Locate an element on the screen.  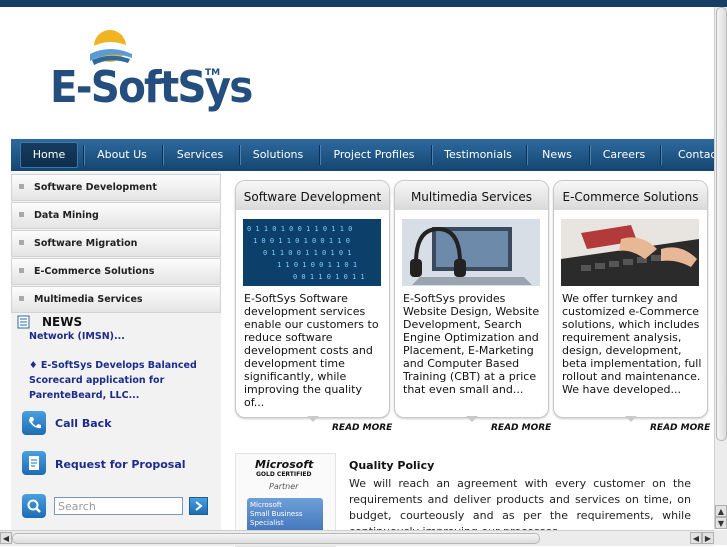
sidebar-item-label: Data Mining is located at coordinates (66, 215).